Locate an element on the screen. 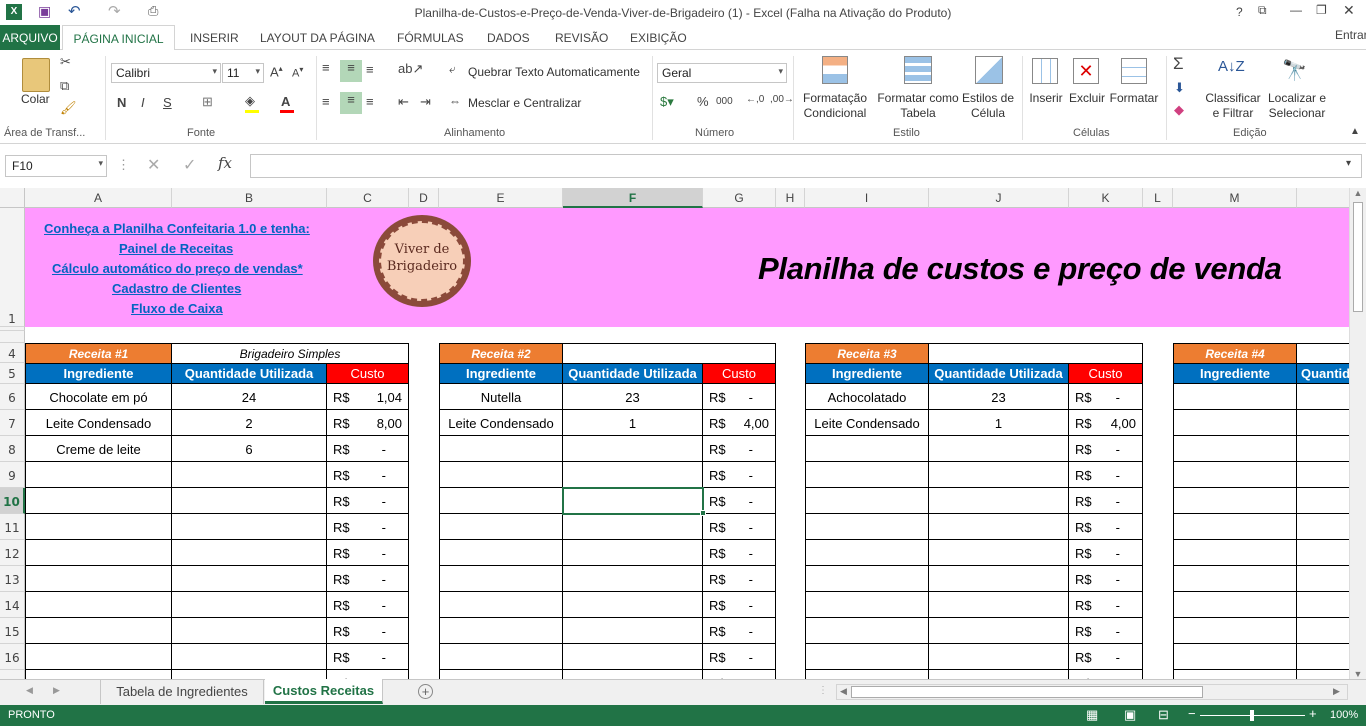 The image size is (1366, 726). autosum-icon: Σ is located at coordinates (1178, 64).